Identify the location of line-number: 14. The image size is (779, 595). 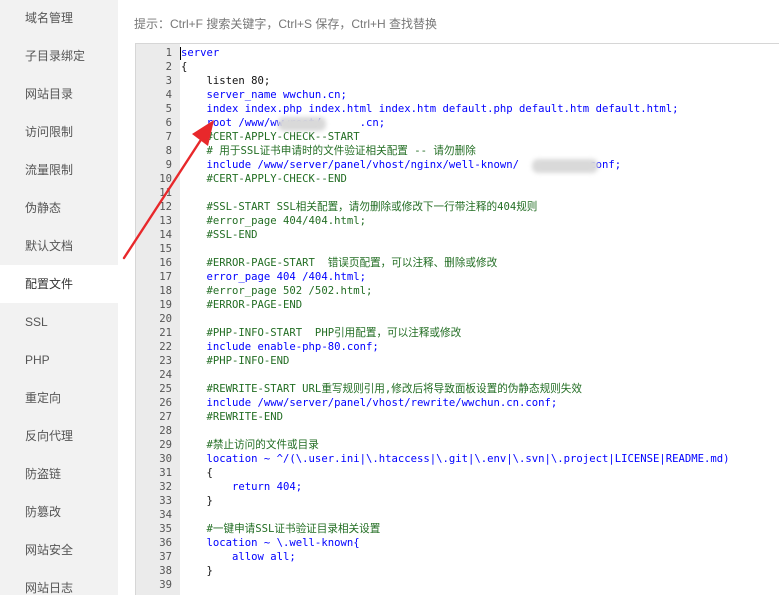
(165, 235).